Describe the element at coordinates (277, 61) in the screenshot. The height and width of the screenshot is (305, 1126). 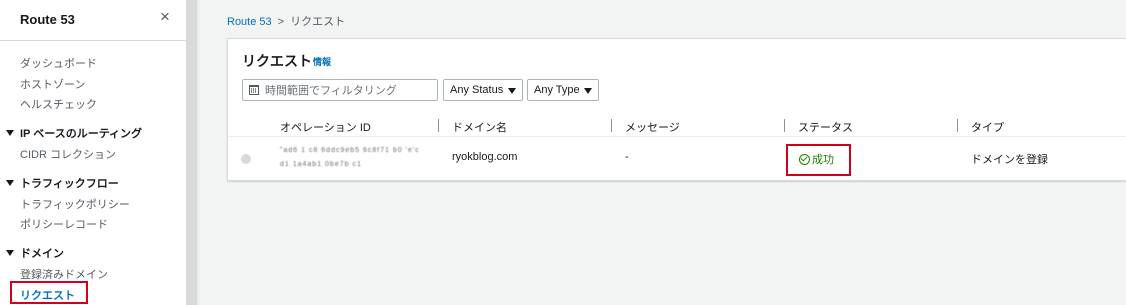
I see `page-title: リクエスト` at that location.